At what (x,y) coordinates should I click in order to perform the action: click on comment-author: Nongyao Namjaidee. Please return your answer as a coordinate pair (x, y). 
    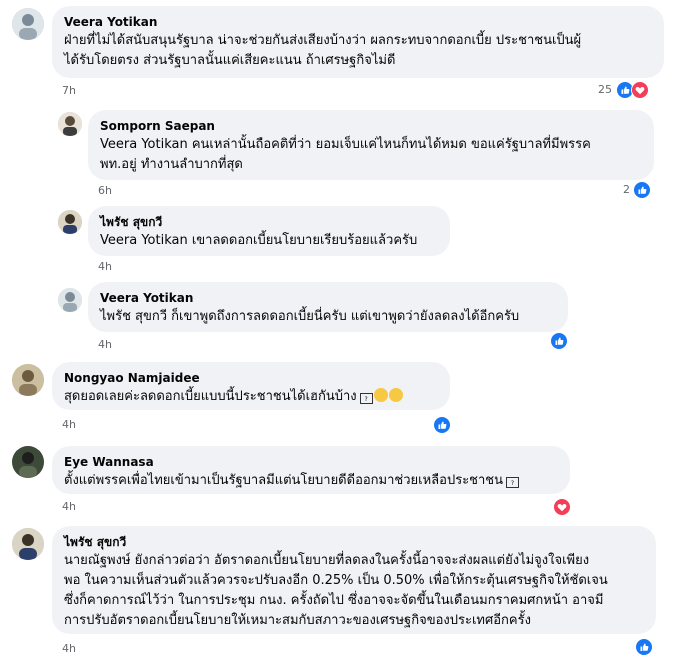
    Looking at the image, I should click on (251, 378).